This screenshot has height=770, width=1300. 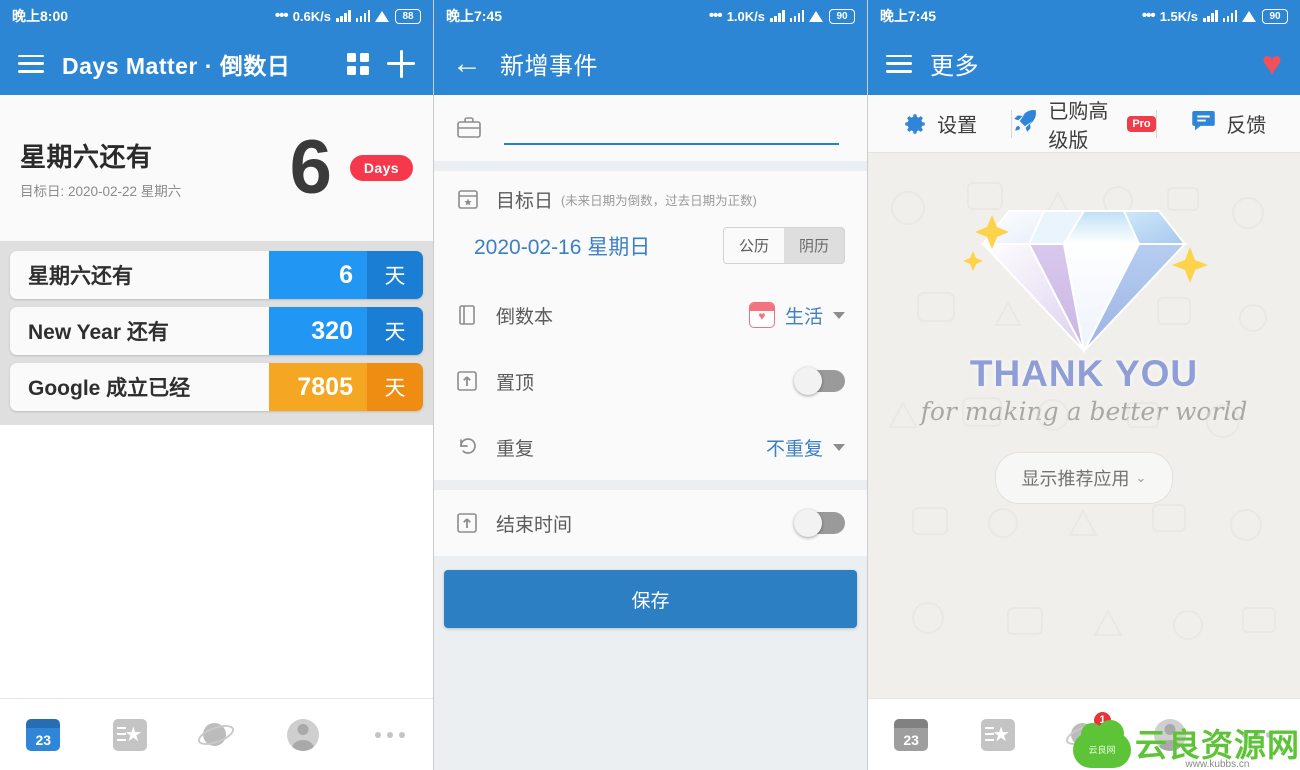 I want to click on cloud-logo-icon: 云良网, so click(x=1101, y=743).